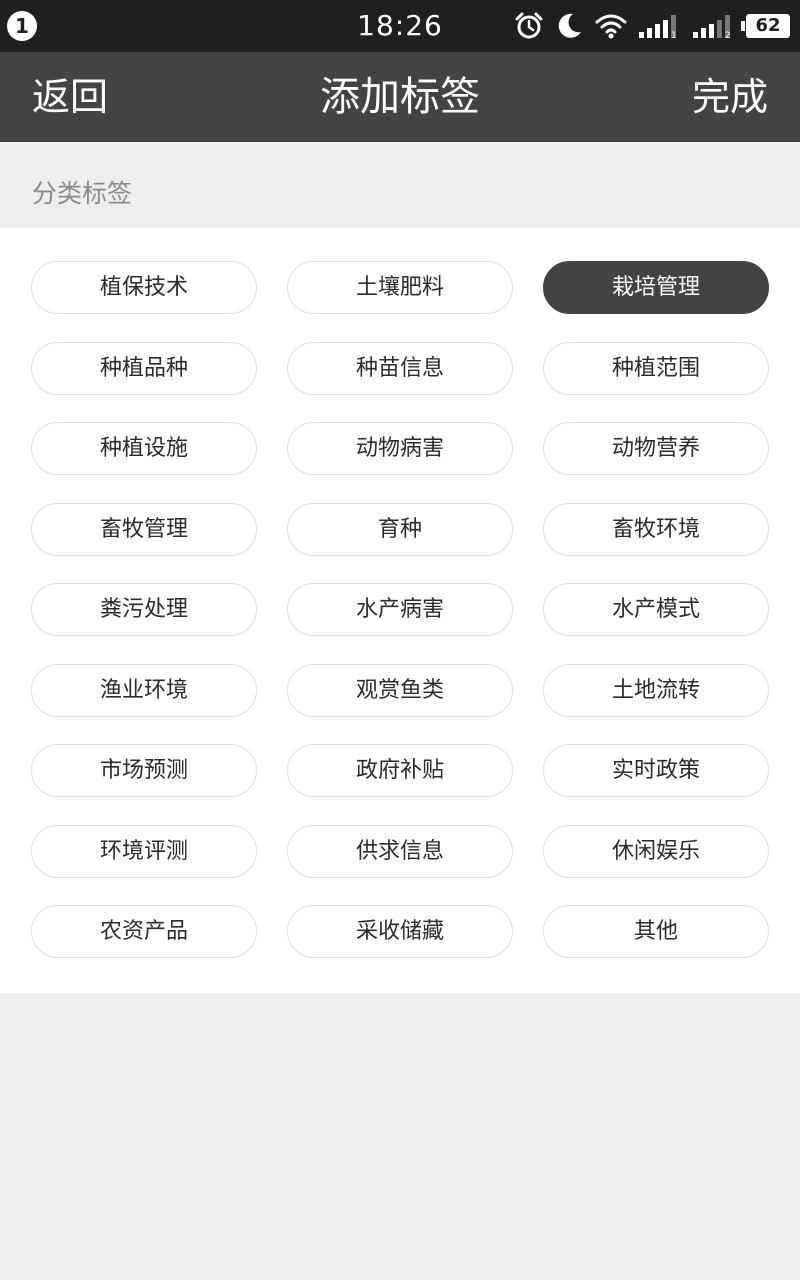 The image size is (800, 1280). Describe the element at coordinates (144, 609) in the screenshot. I see `tag-chip: 粪污处理` at that location.